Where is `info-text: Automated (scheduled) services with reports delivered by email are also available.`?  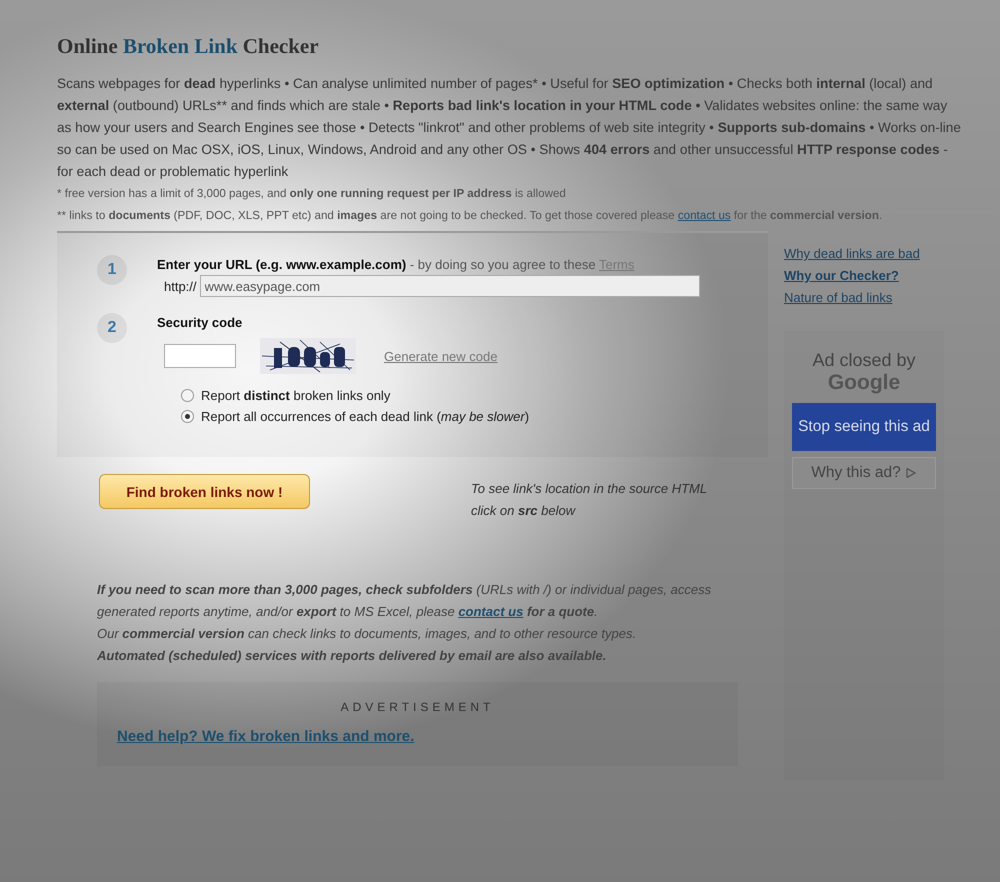 info-text: Automated (scheduled) services with reports delivered by email are also available. is located at coordinates (352, 656).